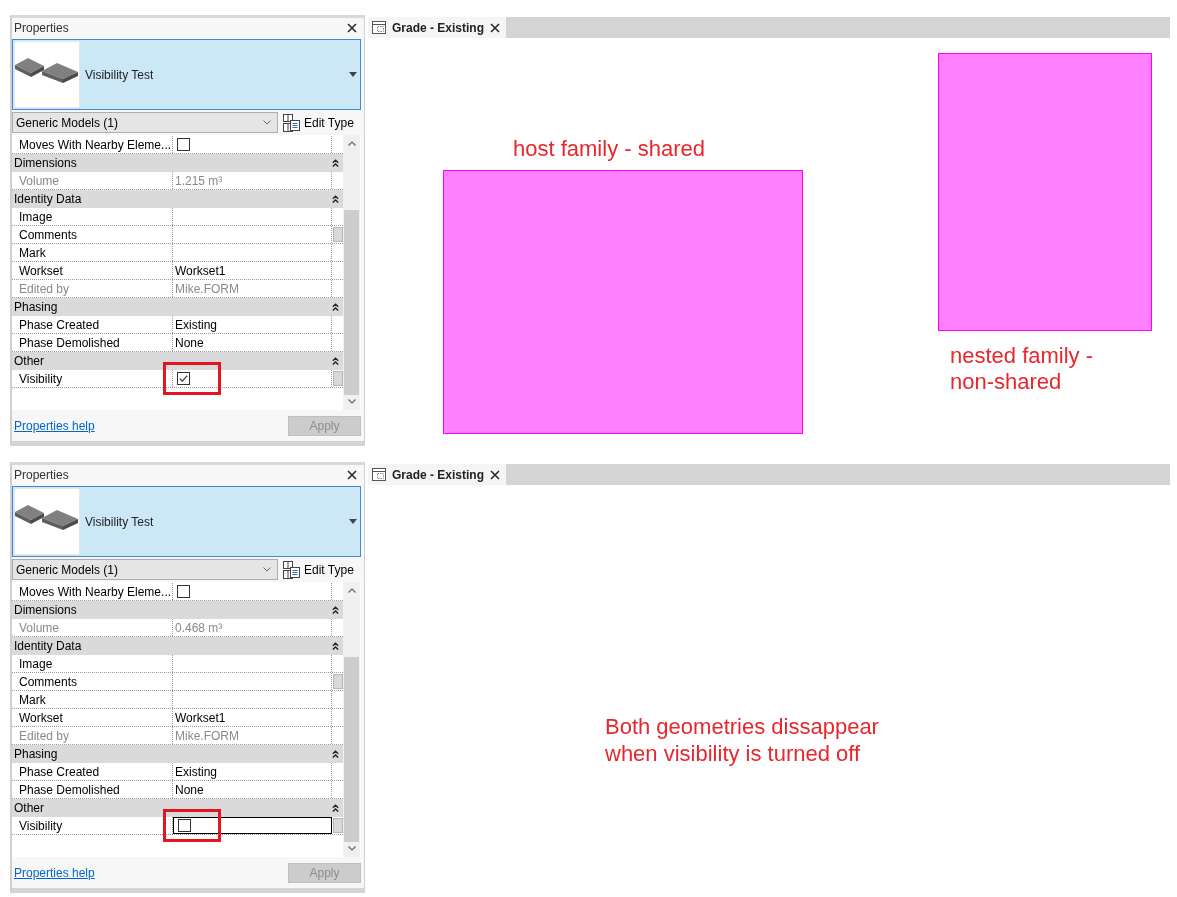 This screenshot has height=897, width=1177. Describe the element at coordinates (609, 149) in the screenshot. I see `annotation-text: host family - shared` at that location.